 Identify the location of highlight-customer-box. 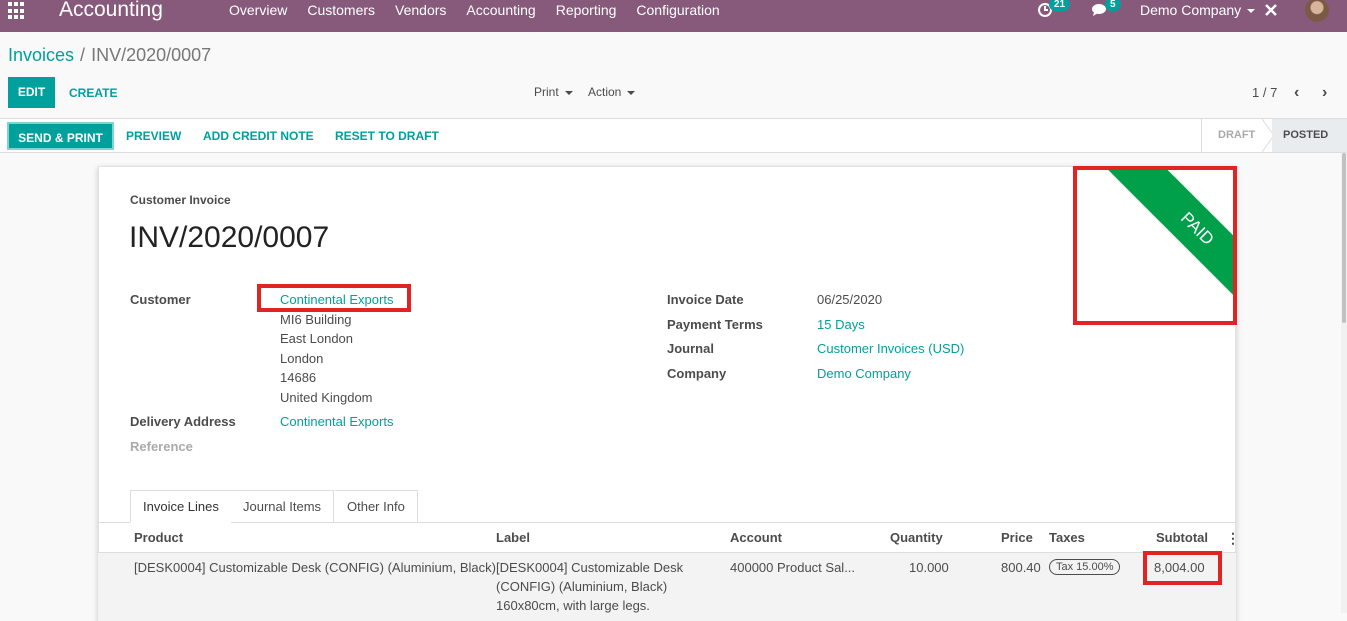
(334, 298).